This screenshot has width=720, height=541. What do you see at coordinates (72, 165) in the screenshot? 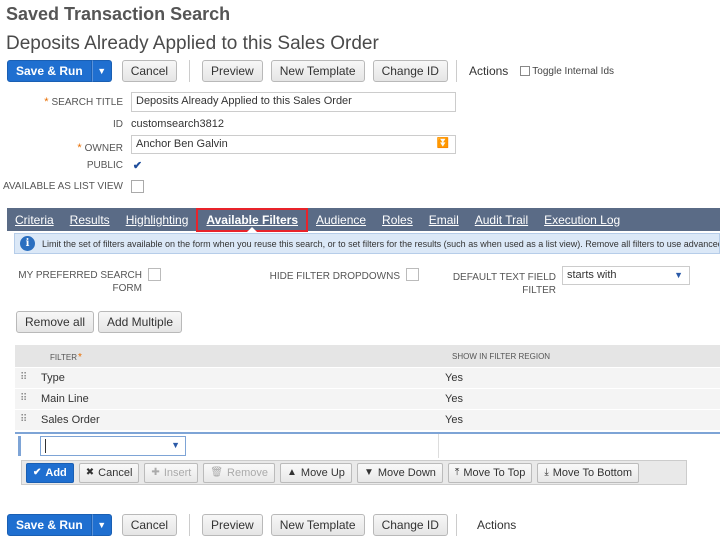
I see `public-row: PUBLIC ✔` at bounding box center [72, 165].